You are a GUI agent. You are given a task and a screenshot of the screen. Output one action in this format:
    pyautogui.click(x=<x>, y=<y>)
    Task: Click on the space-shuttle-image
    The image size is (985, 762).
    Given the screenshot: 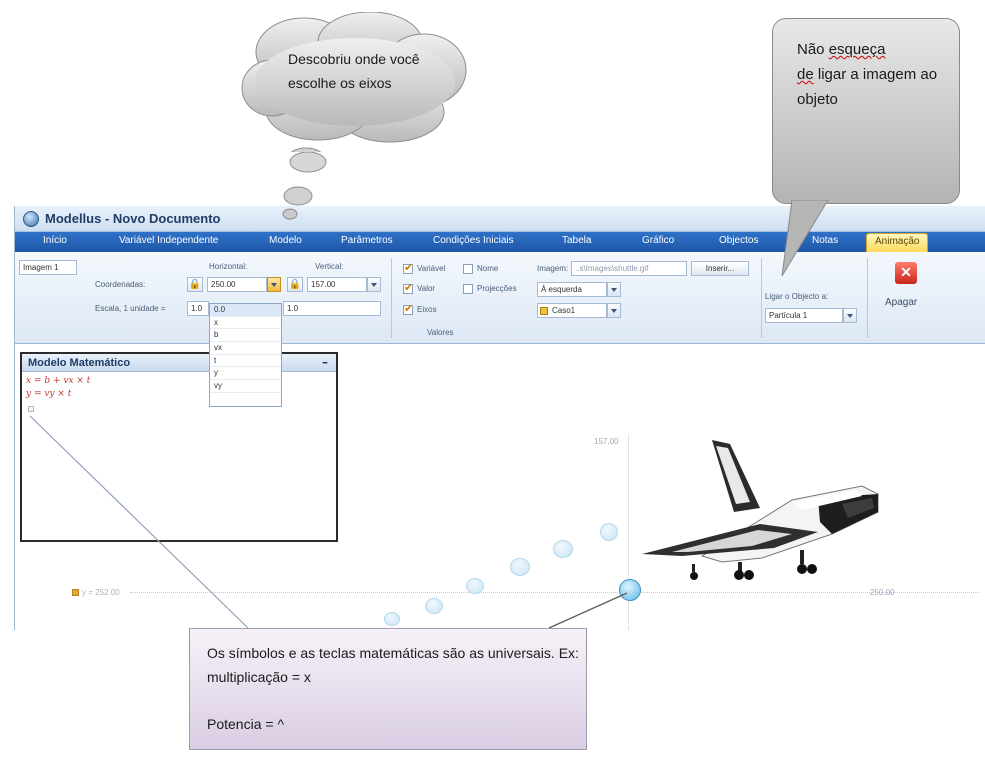 What is the action you would take?
    pyautogui.click(x=762, y=510)
    